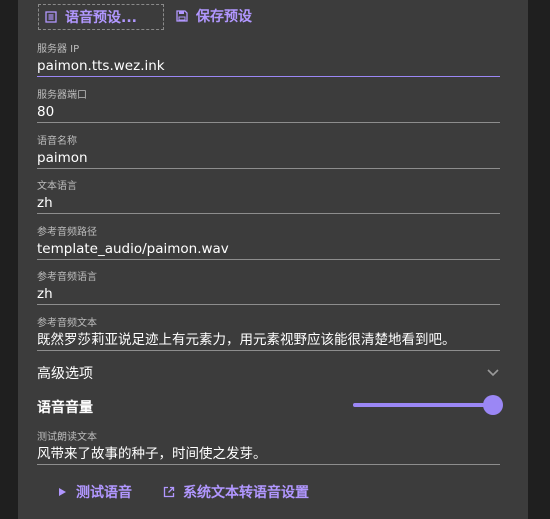  What do you see at coordinates (67, 323) in the screenshot?
I see `reference-audio-text-label: 参考音频文本` at bounding box center [67, 323].